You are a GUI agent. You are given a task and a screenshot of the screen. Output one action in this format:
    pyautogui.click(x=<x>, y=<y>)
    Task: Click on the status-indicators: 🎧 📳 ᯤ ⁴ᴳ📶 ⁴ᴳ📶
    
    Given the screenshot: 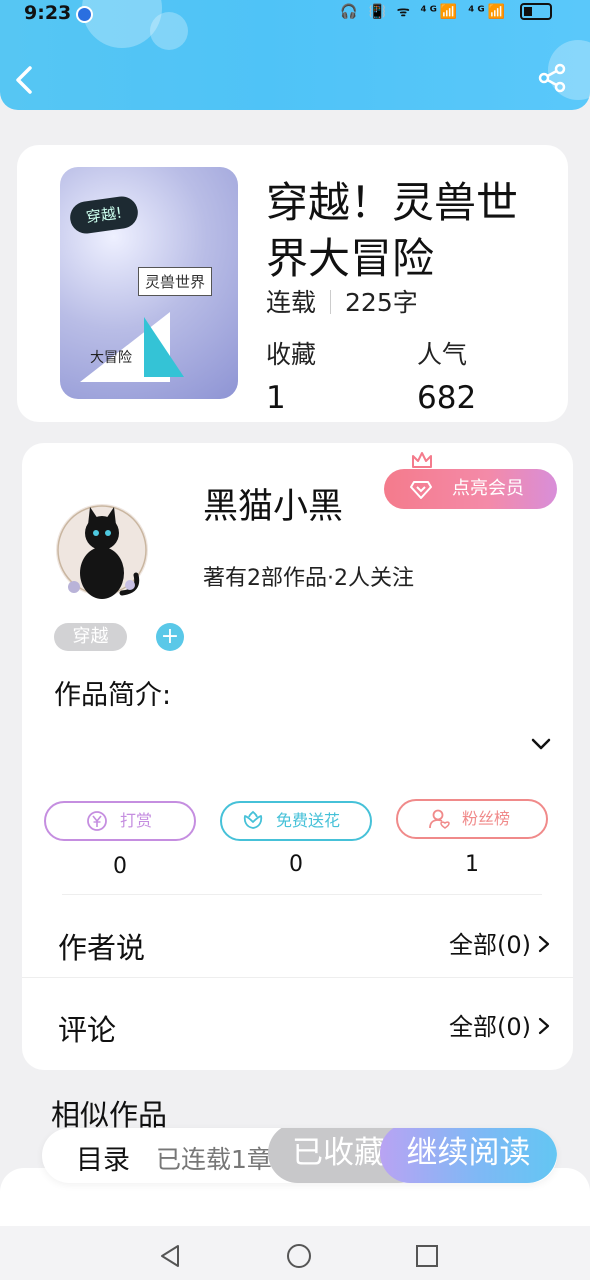 What is the action you would take?
    pyautogui.click(x=424, y=12)
    